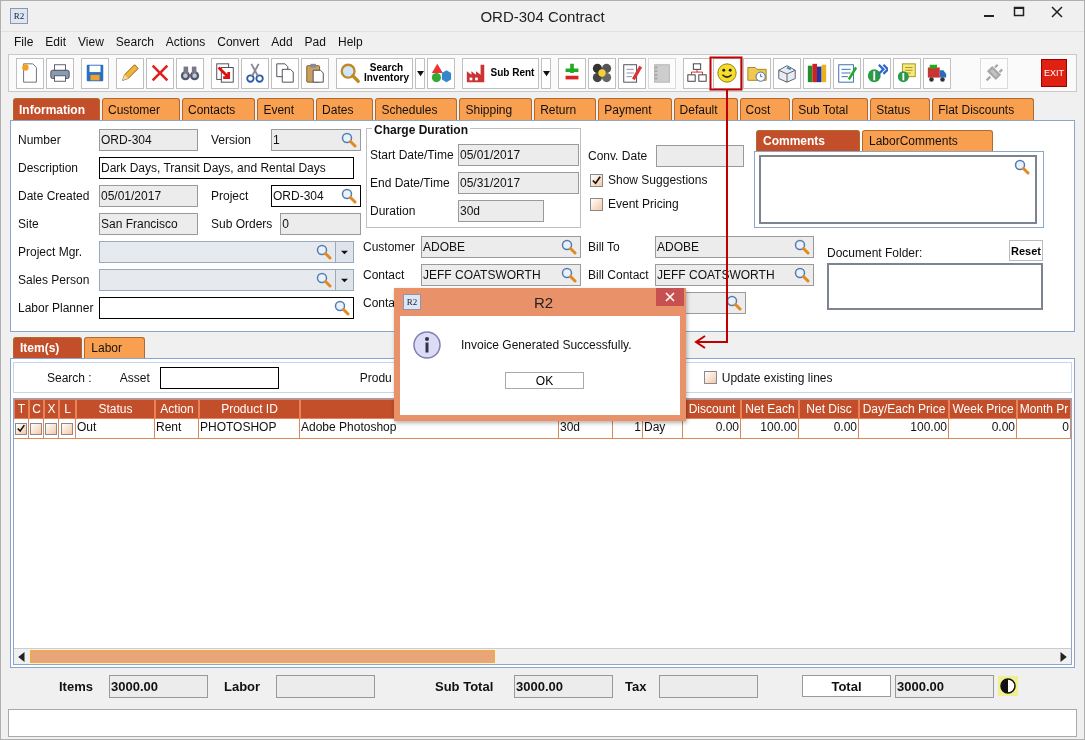 This screenshot has height=740, width=1085. I want to click on column-header: Net Disc, so click(829, 409).